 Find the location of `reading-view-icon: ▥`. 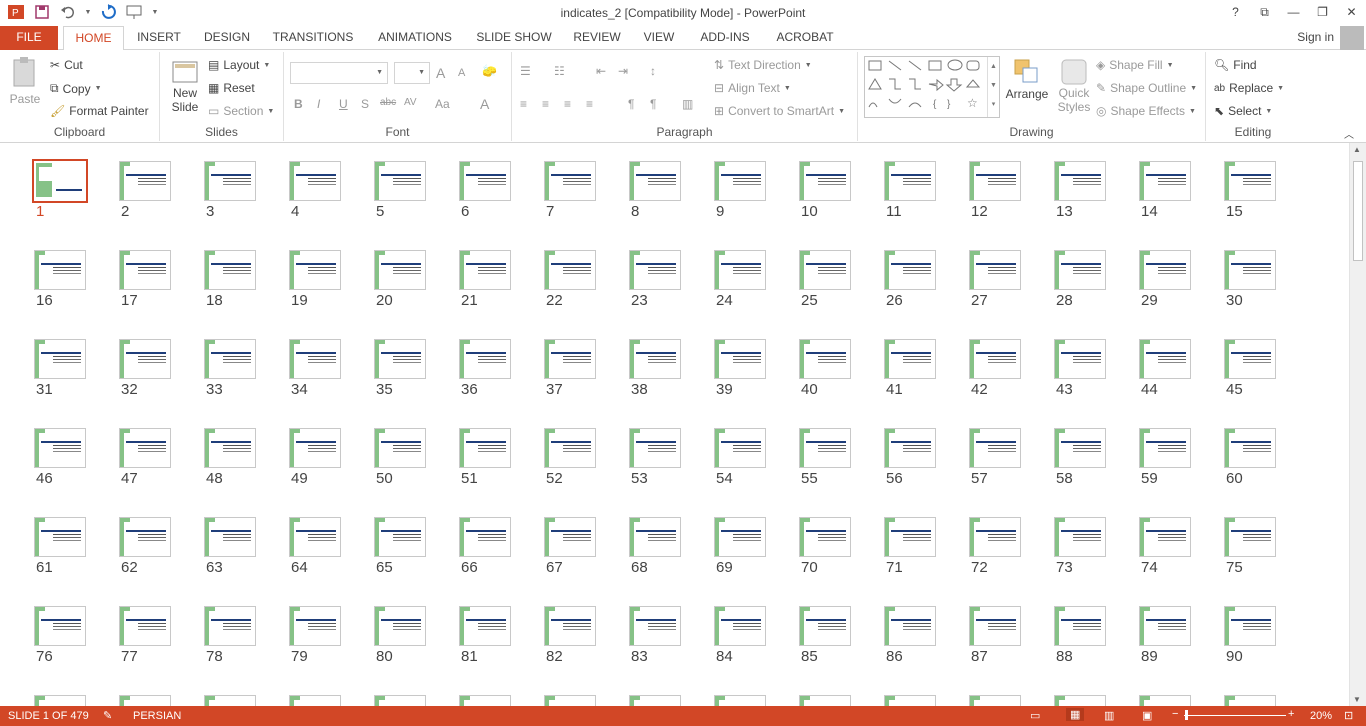

reading-view-icon: ▥ is located at coordinates (1109, 715).